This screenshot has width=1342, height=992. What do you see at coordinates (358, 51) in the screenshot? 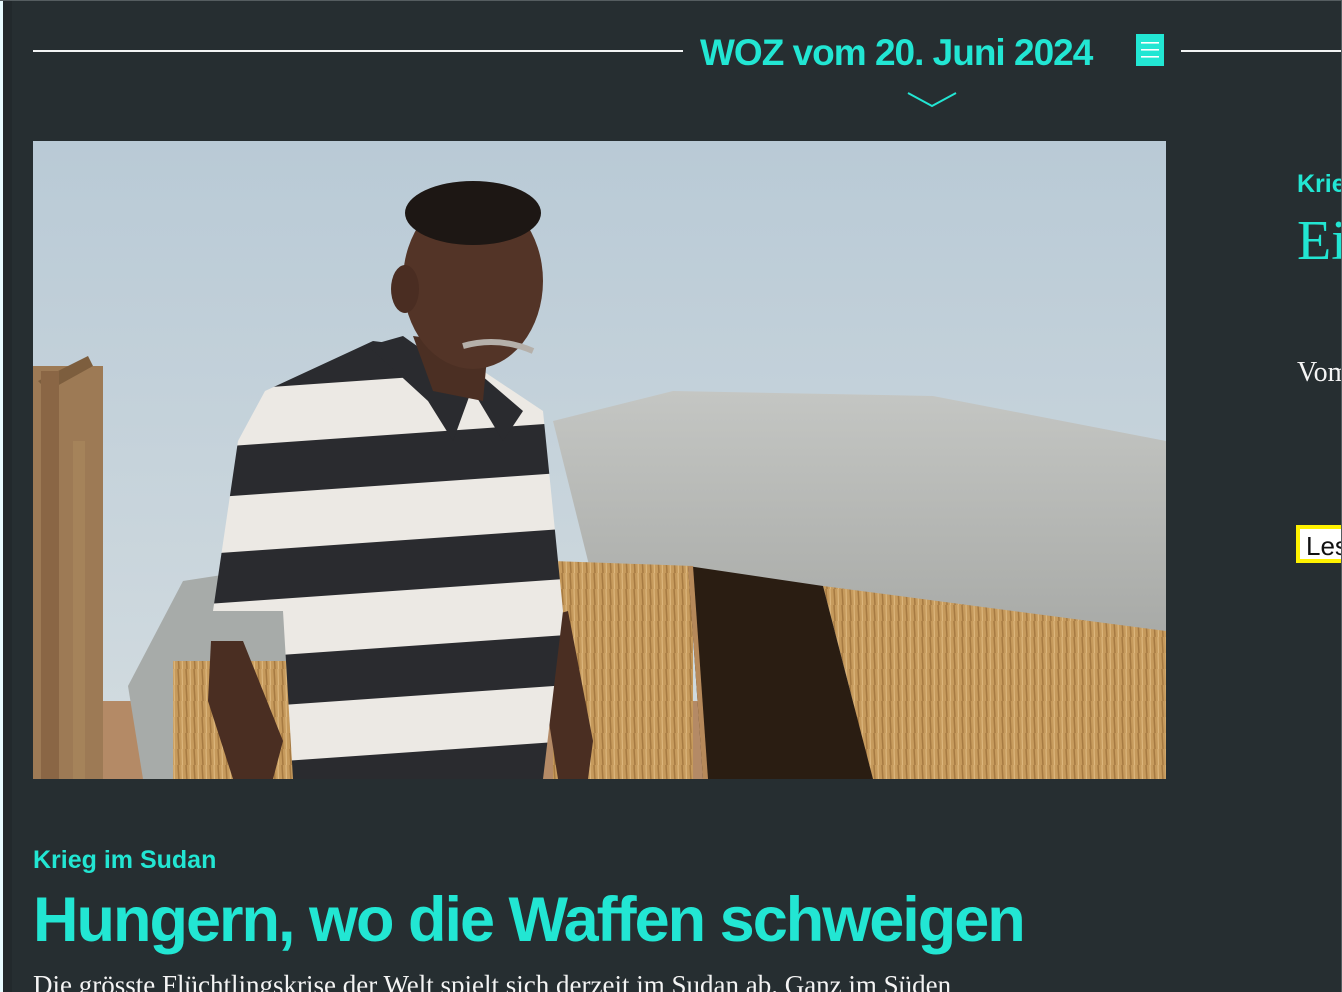
I see `header-rule-left` at bounding box center [358, 51].